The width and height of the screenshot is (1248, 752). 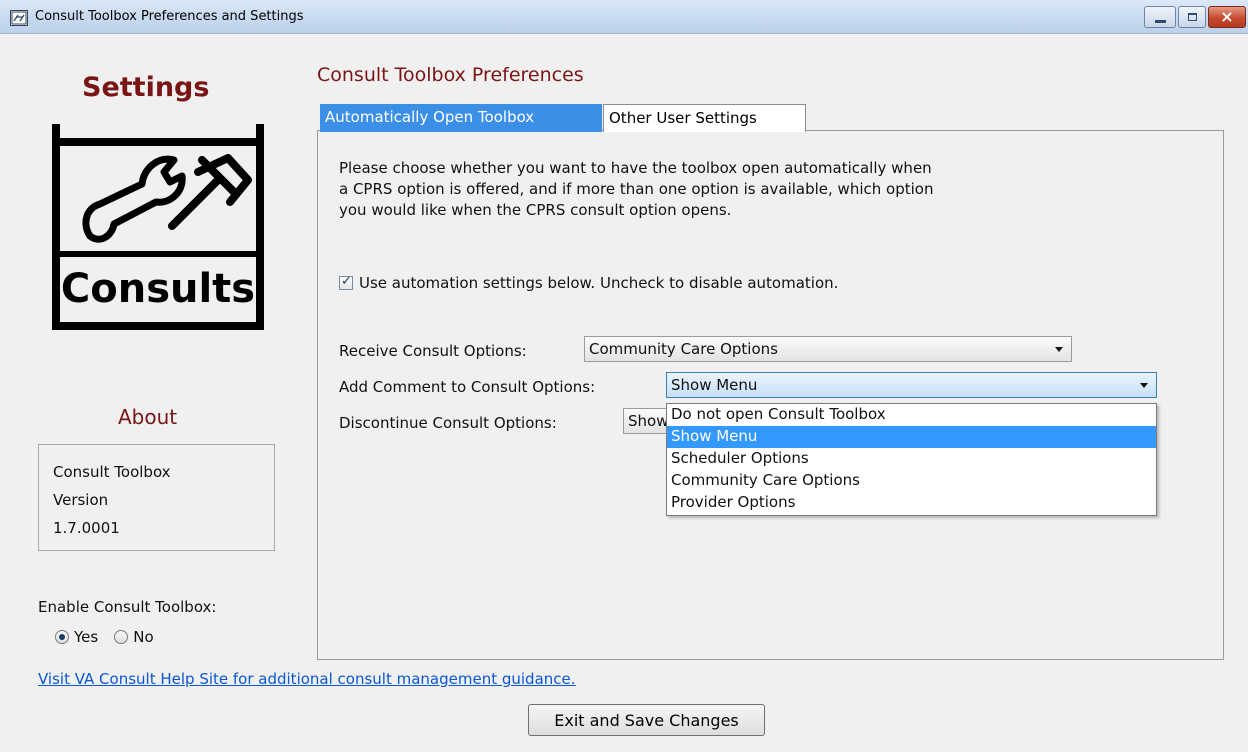 What do you see at coordinates (911, 415) in the screenshot?
I see `dropdown-option: Do not open Consult Toolbox` at bounding box center [911, 415].